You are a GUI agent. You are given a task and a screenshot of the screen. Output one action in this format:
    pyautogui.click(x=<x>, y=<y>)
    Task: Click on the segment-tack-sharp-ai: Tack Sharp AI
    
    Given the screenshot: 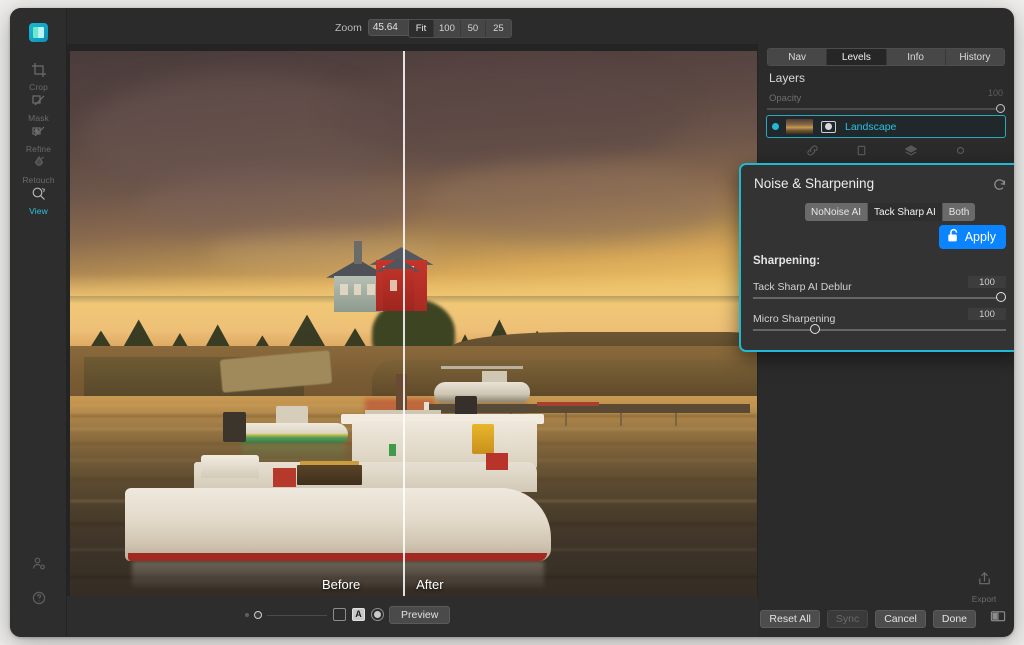 What is the action you would take?
    pyautogui.click(x=905, y=212)
    